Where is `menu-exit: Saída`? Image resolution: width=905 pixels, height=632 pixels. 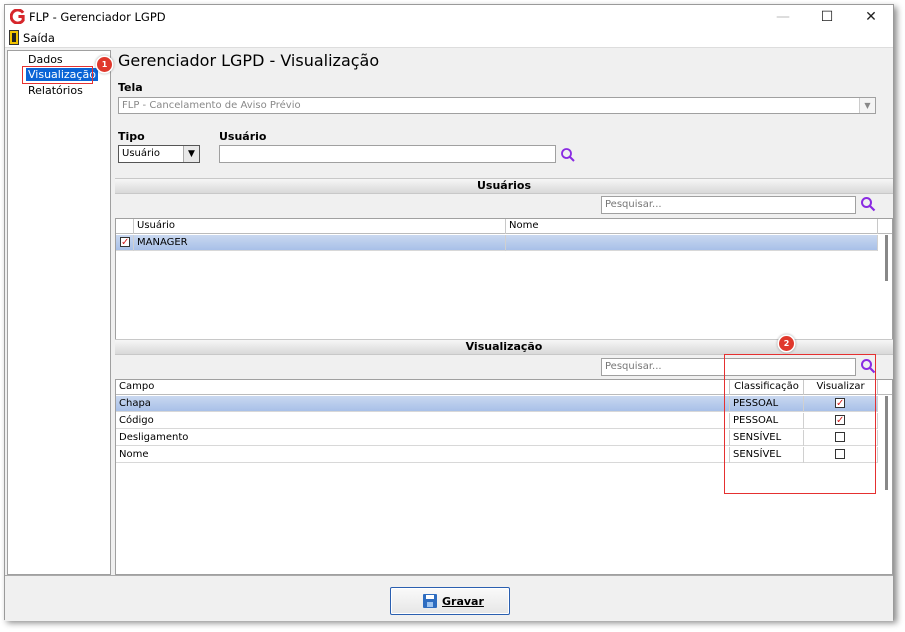
menu-exit: Saída is located at coordinates (39, 38).